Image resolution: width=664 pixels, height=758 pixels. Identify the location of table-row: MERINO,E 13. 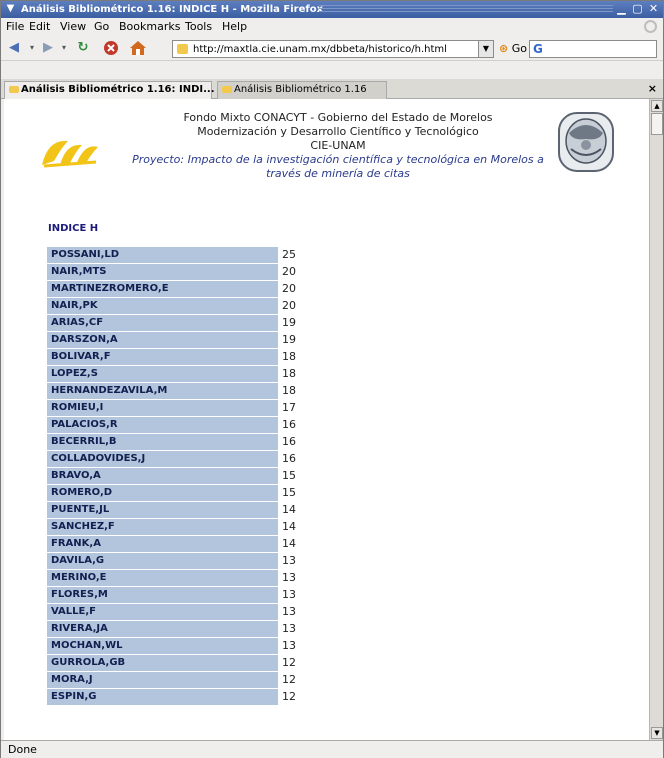
(177, 578).